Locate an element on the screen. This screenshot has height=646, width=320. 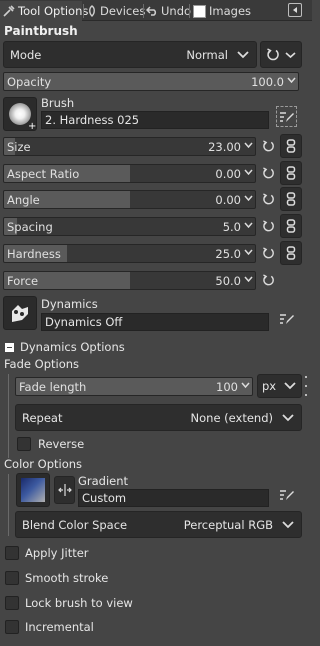
dynamics-icon is located at coordinates (20, 313).